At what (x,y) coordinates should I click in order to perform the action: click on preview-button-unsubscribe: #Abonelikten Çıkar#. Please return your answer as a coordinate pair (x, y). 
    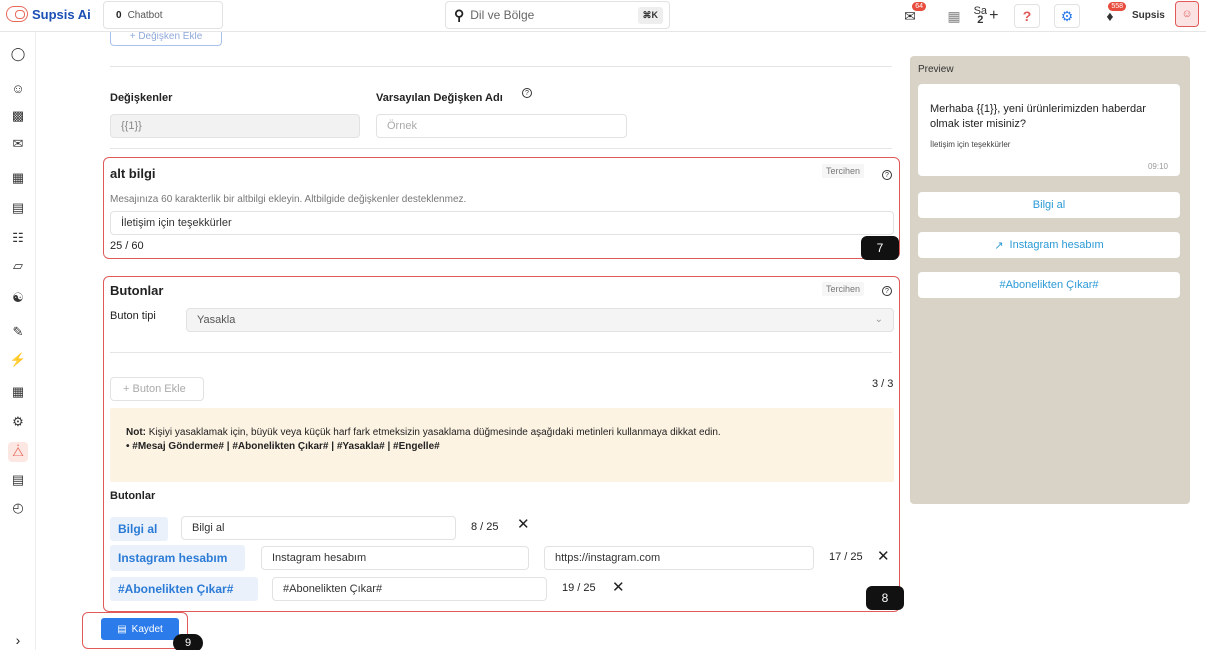
    Looking at the image, I should click on (1049, 285).